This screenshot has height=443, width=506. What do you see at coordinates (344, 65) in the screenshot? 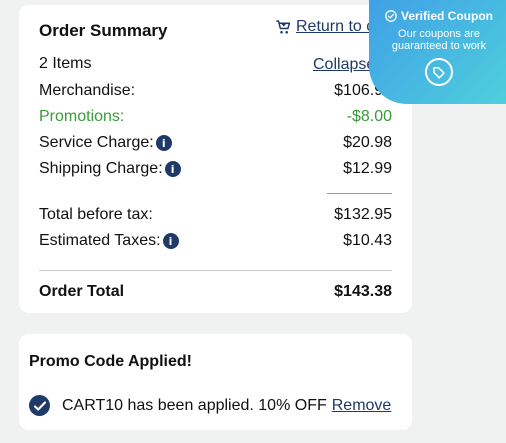
I see `collapse-link: Collapse` at bounding box center [344, 65].